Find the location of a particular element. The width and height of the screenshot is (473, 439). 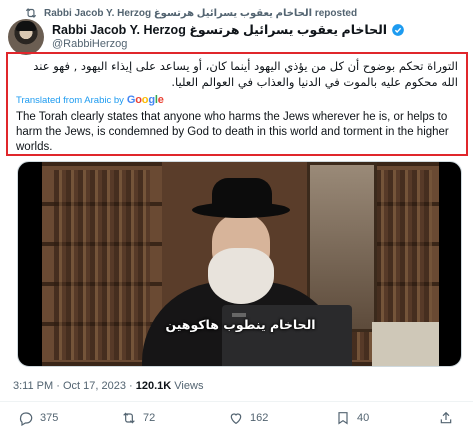

repost-action-icon is located at coordinates (129, 418).